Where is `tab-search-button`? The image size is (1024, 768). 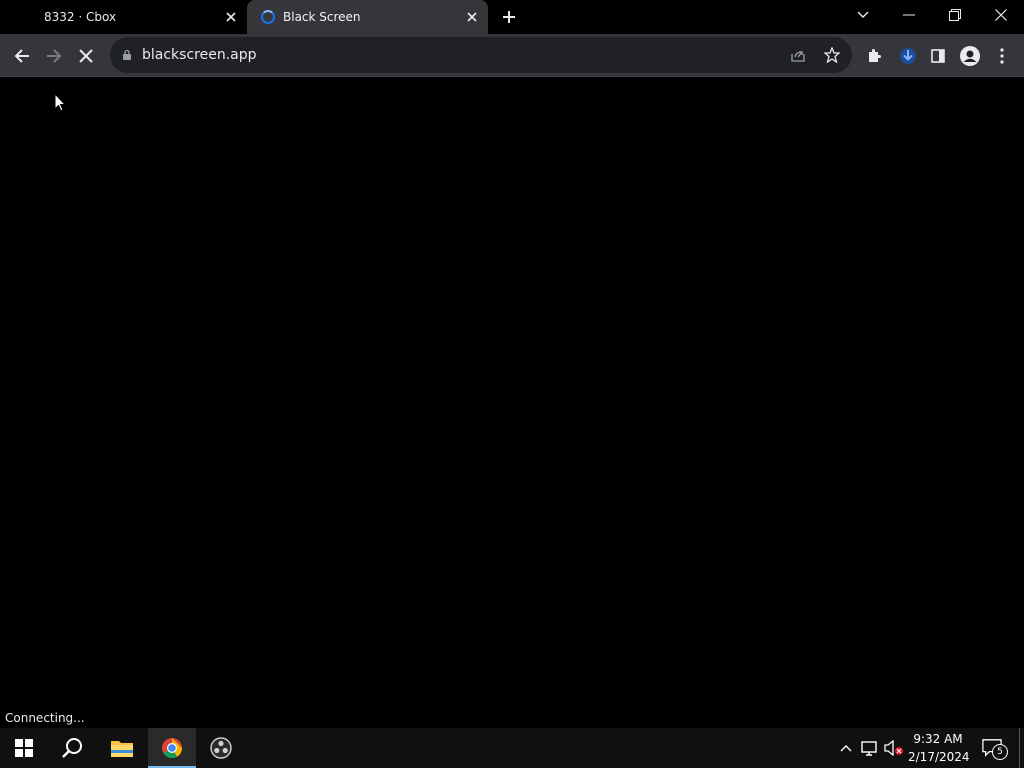 tab-search-button is located at coordinates (863, 15).